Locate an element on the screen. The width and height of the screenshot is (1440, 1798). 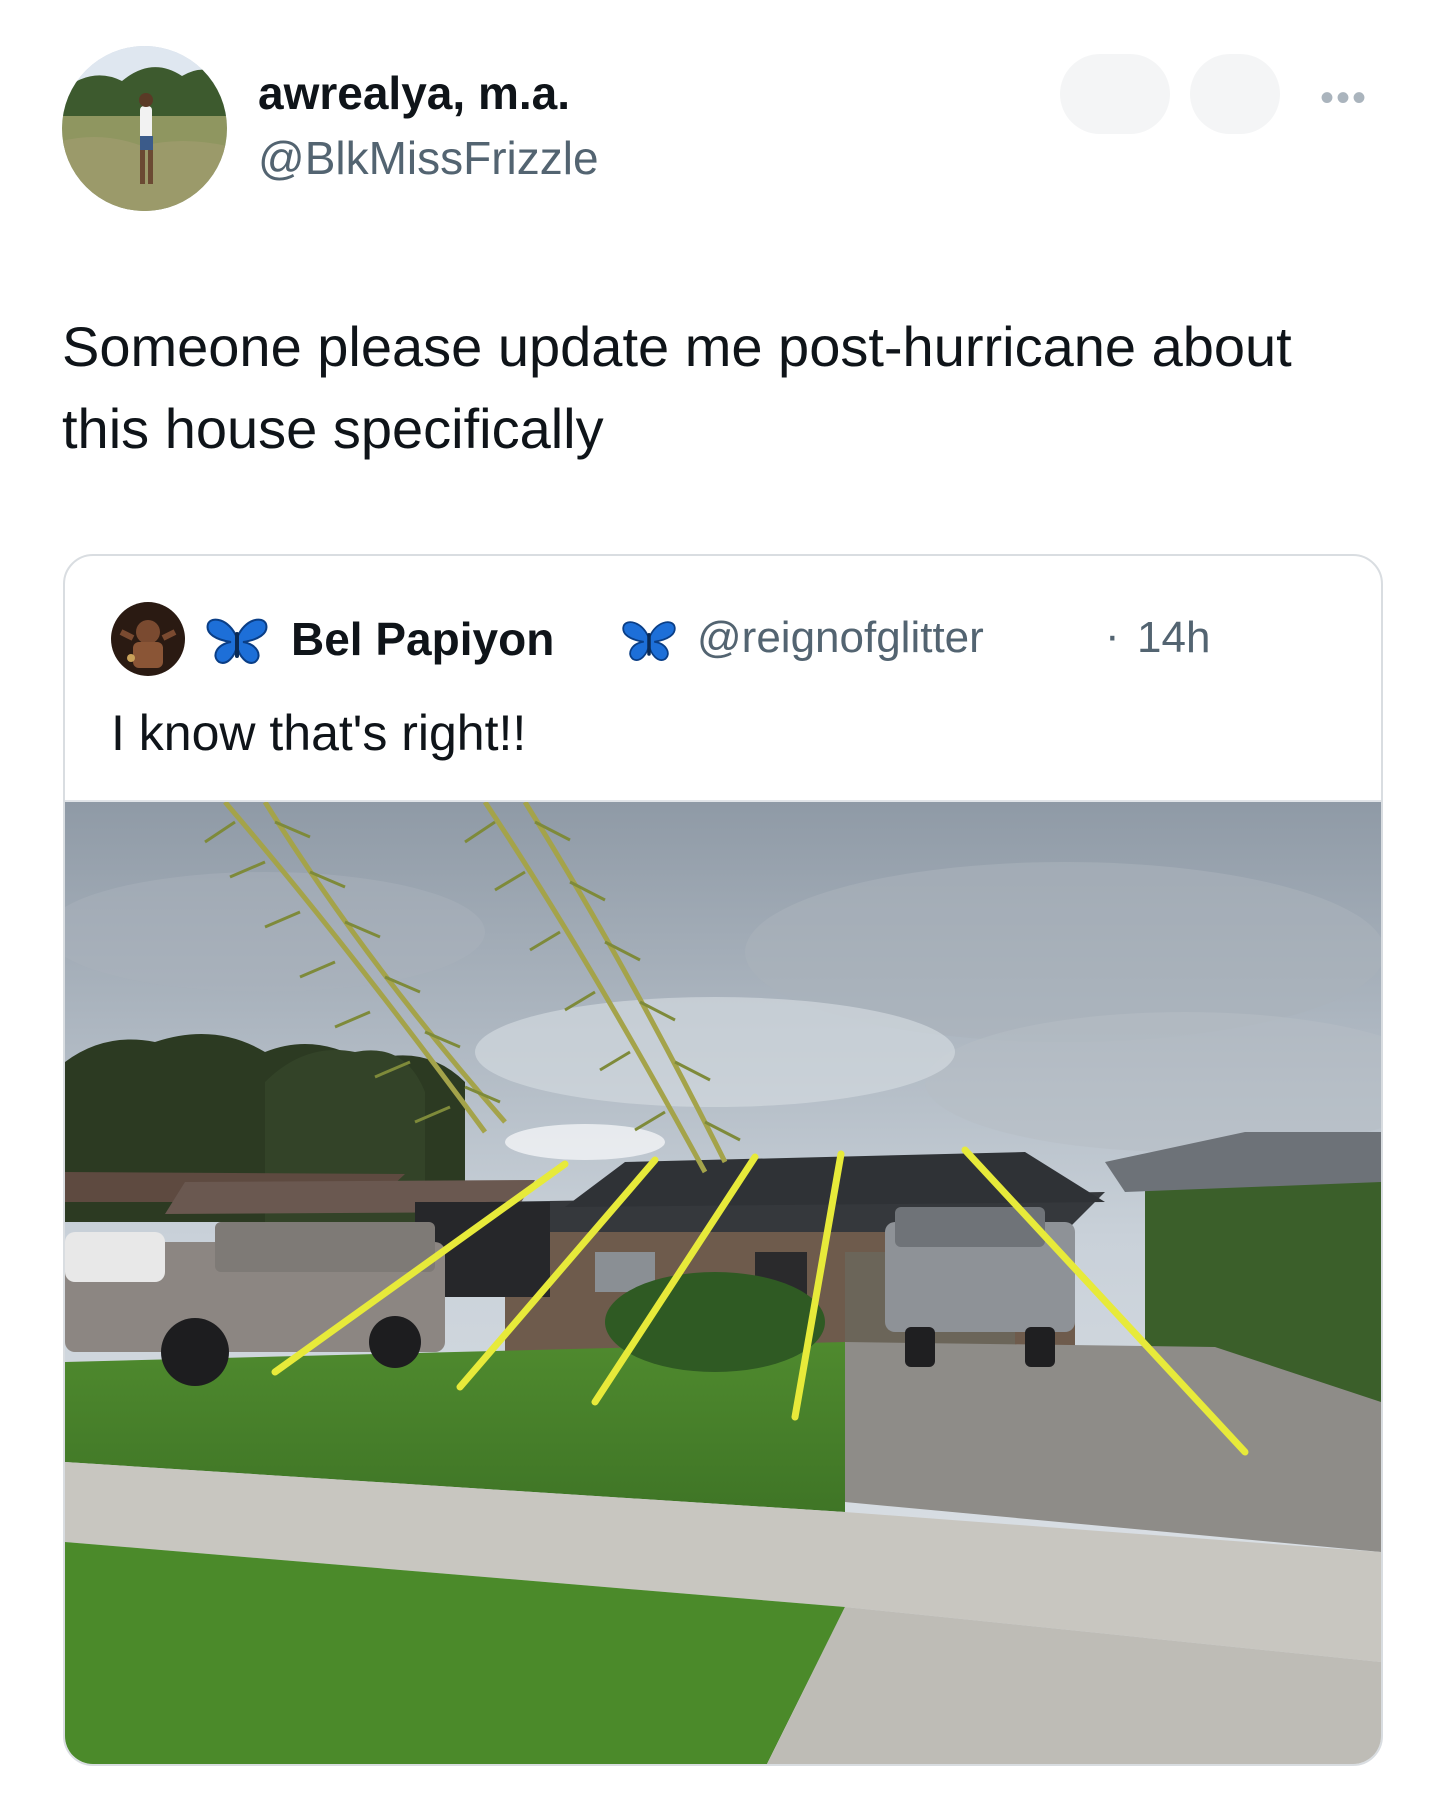
quoted-author-avatar is located at coordinates (148, 639).